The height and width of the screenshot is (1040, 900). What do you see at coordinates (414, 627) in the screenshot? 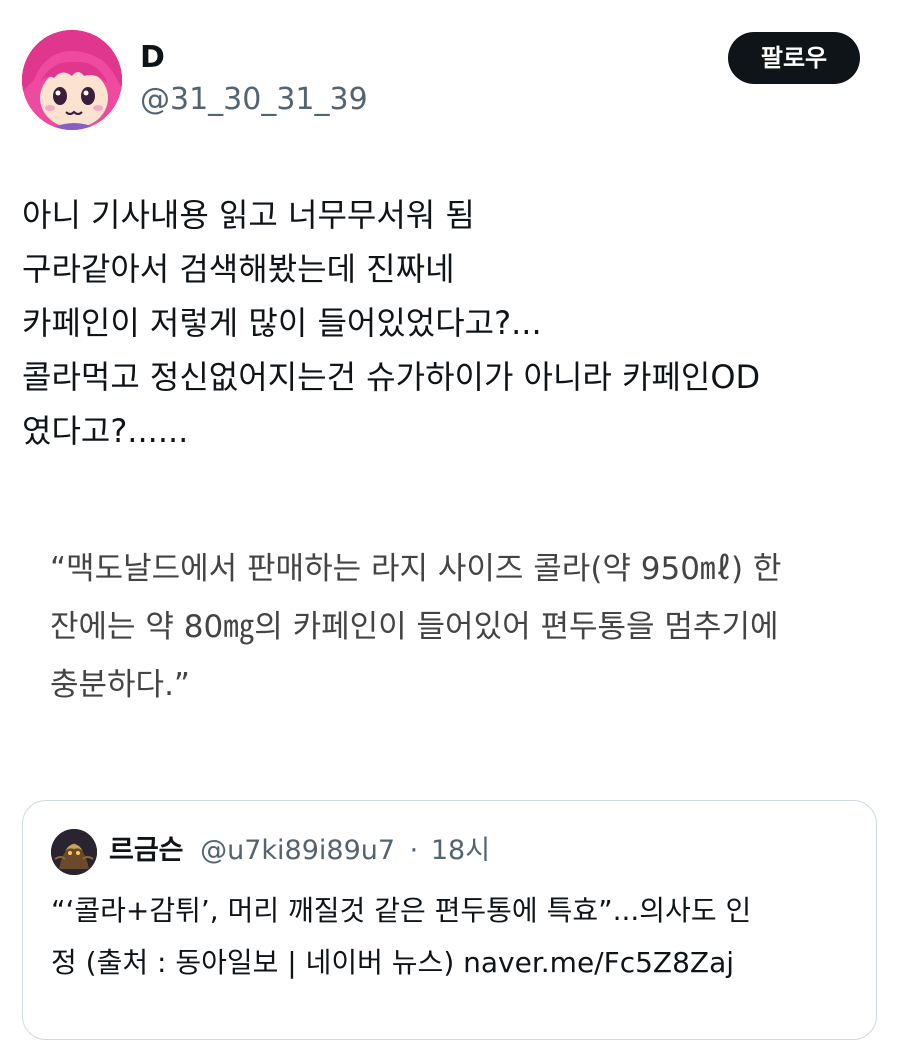
I see `excerpt-line: 잔에는 약 80㎎의 카페인이 들어있어 편두통을 멈추기에` at bounding box center [414, 627].